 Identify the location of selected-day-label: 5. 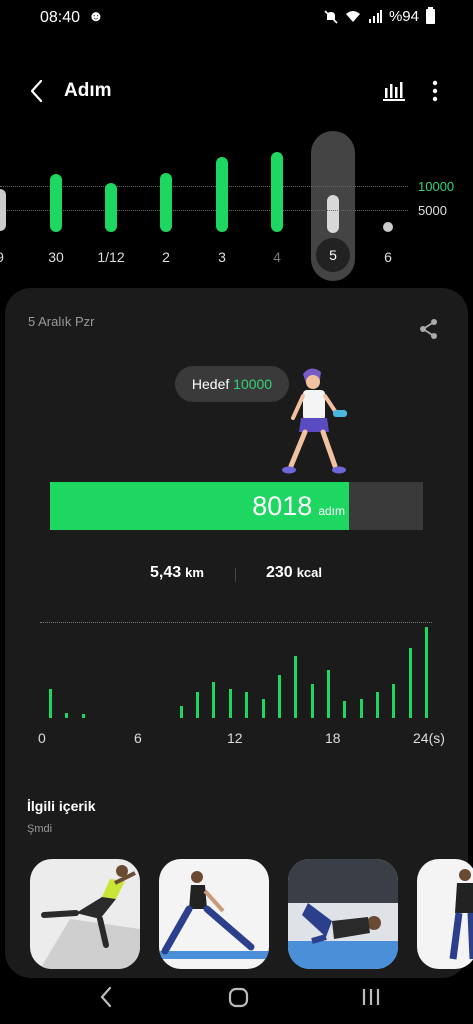
(333, 255).